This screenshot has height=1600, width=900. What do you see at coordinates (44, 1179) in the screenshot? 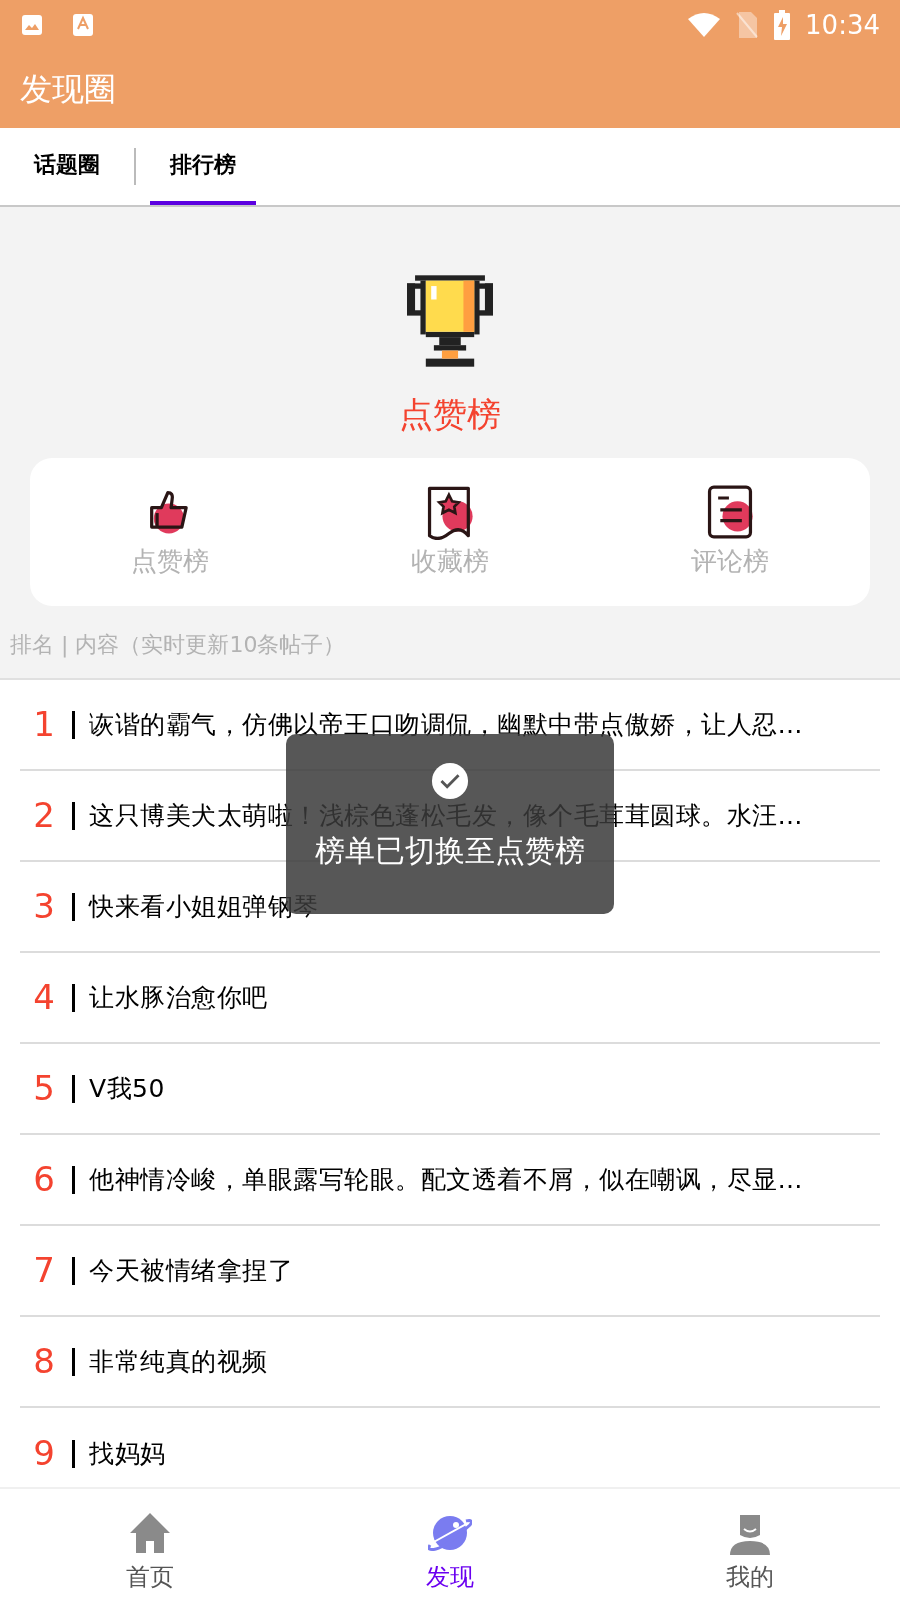
I see `rank-number: 6` at bounding box center [44, 1179].